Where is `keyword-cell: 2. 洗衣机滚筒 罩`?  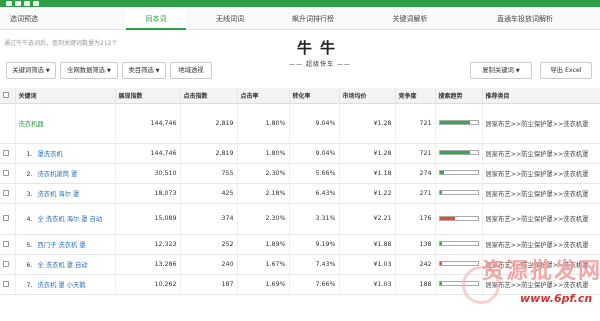
keyword-cell: 2. 洗衣机滚筒 罩 is located at coordinates (65, 173).